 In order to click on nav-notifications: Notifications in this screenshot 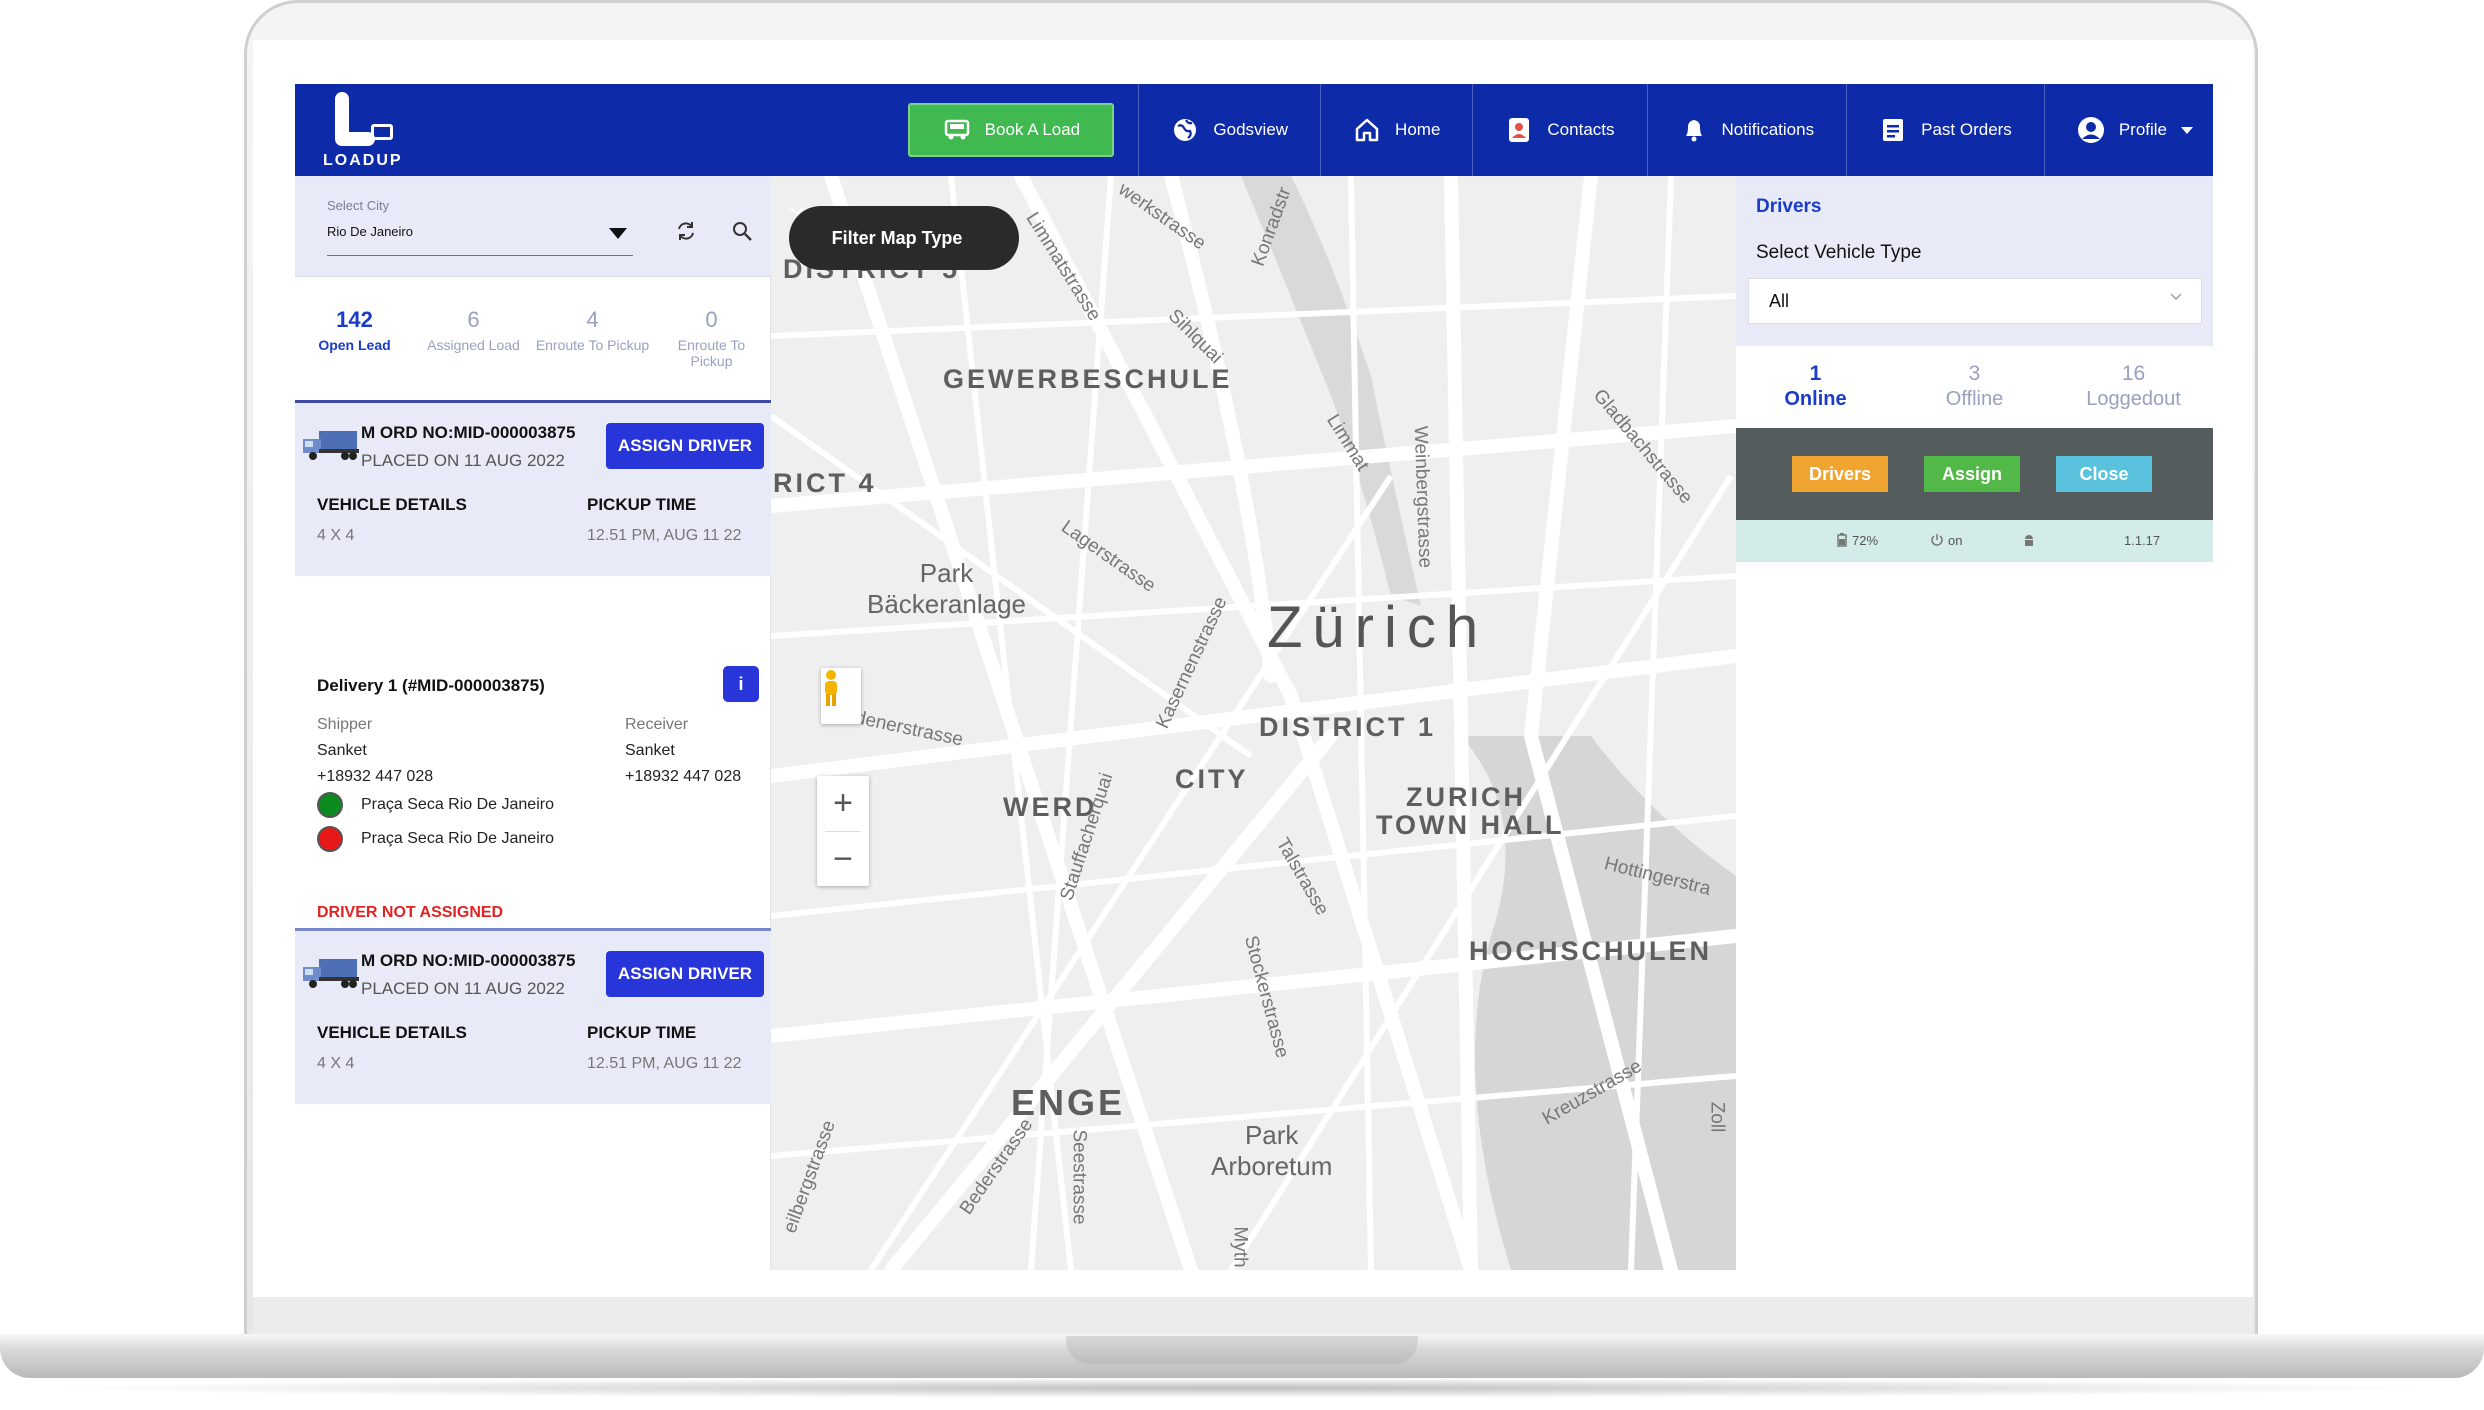, I will do `click(1746, 130)`.